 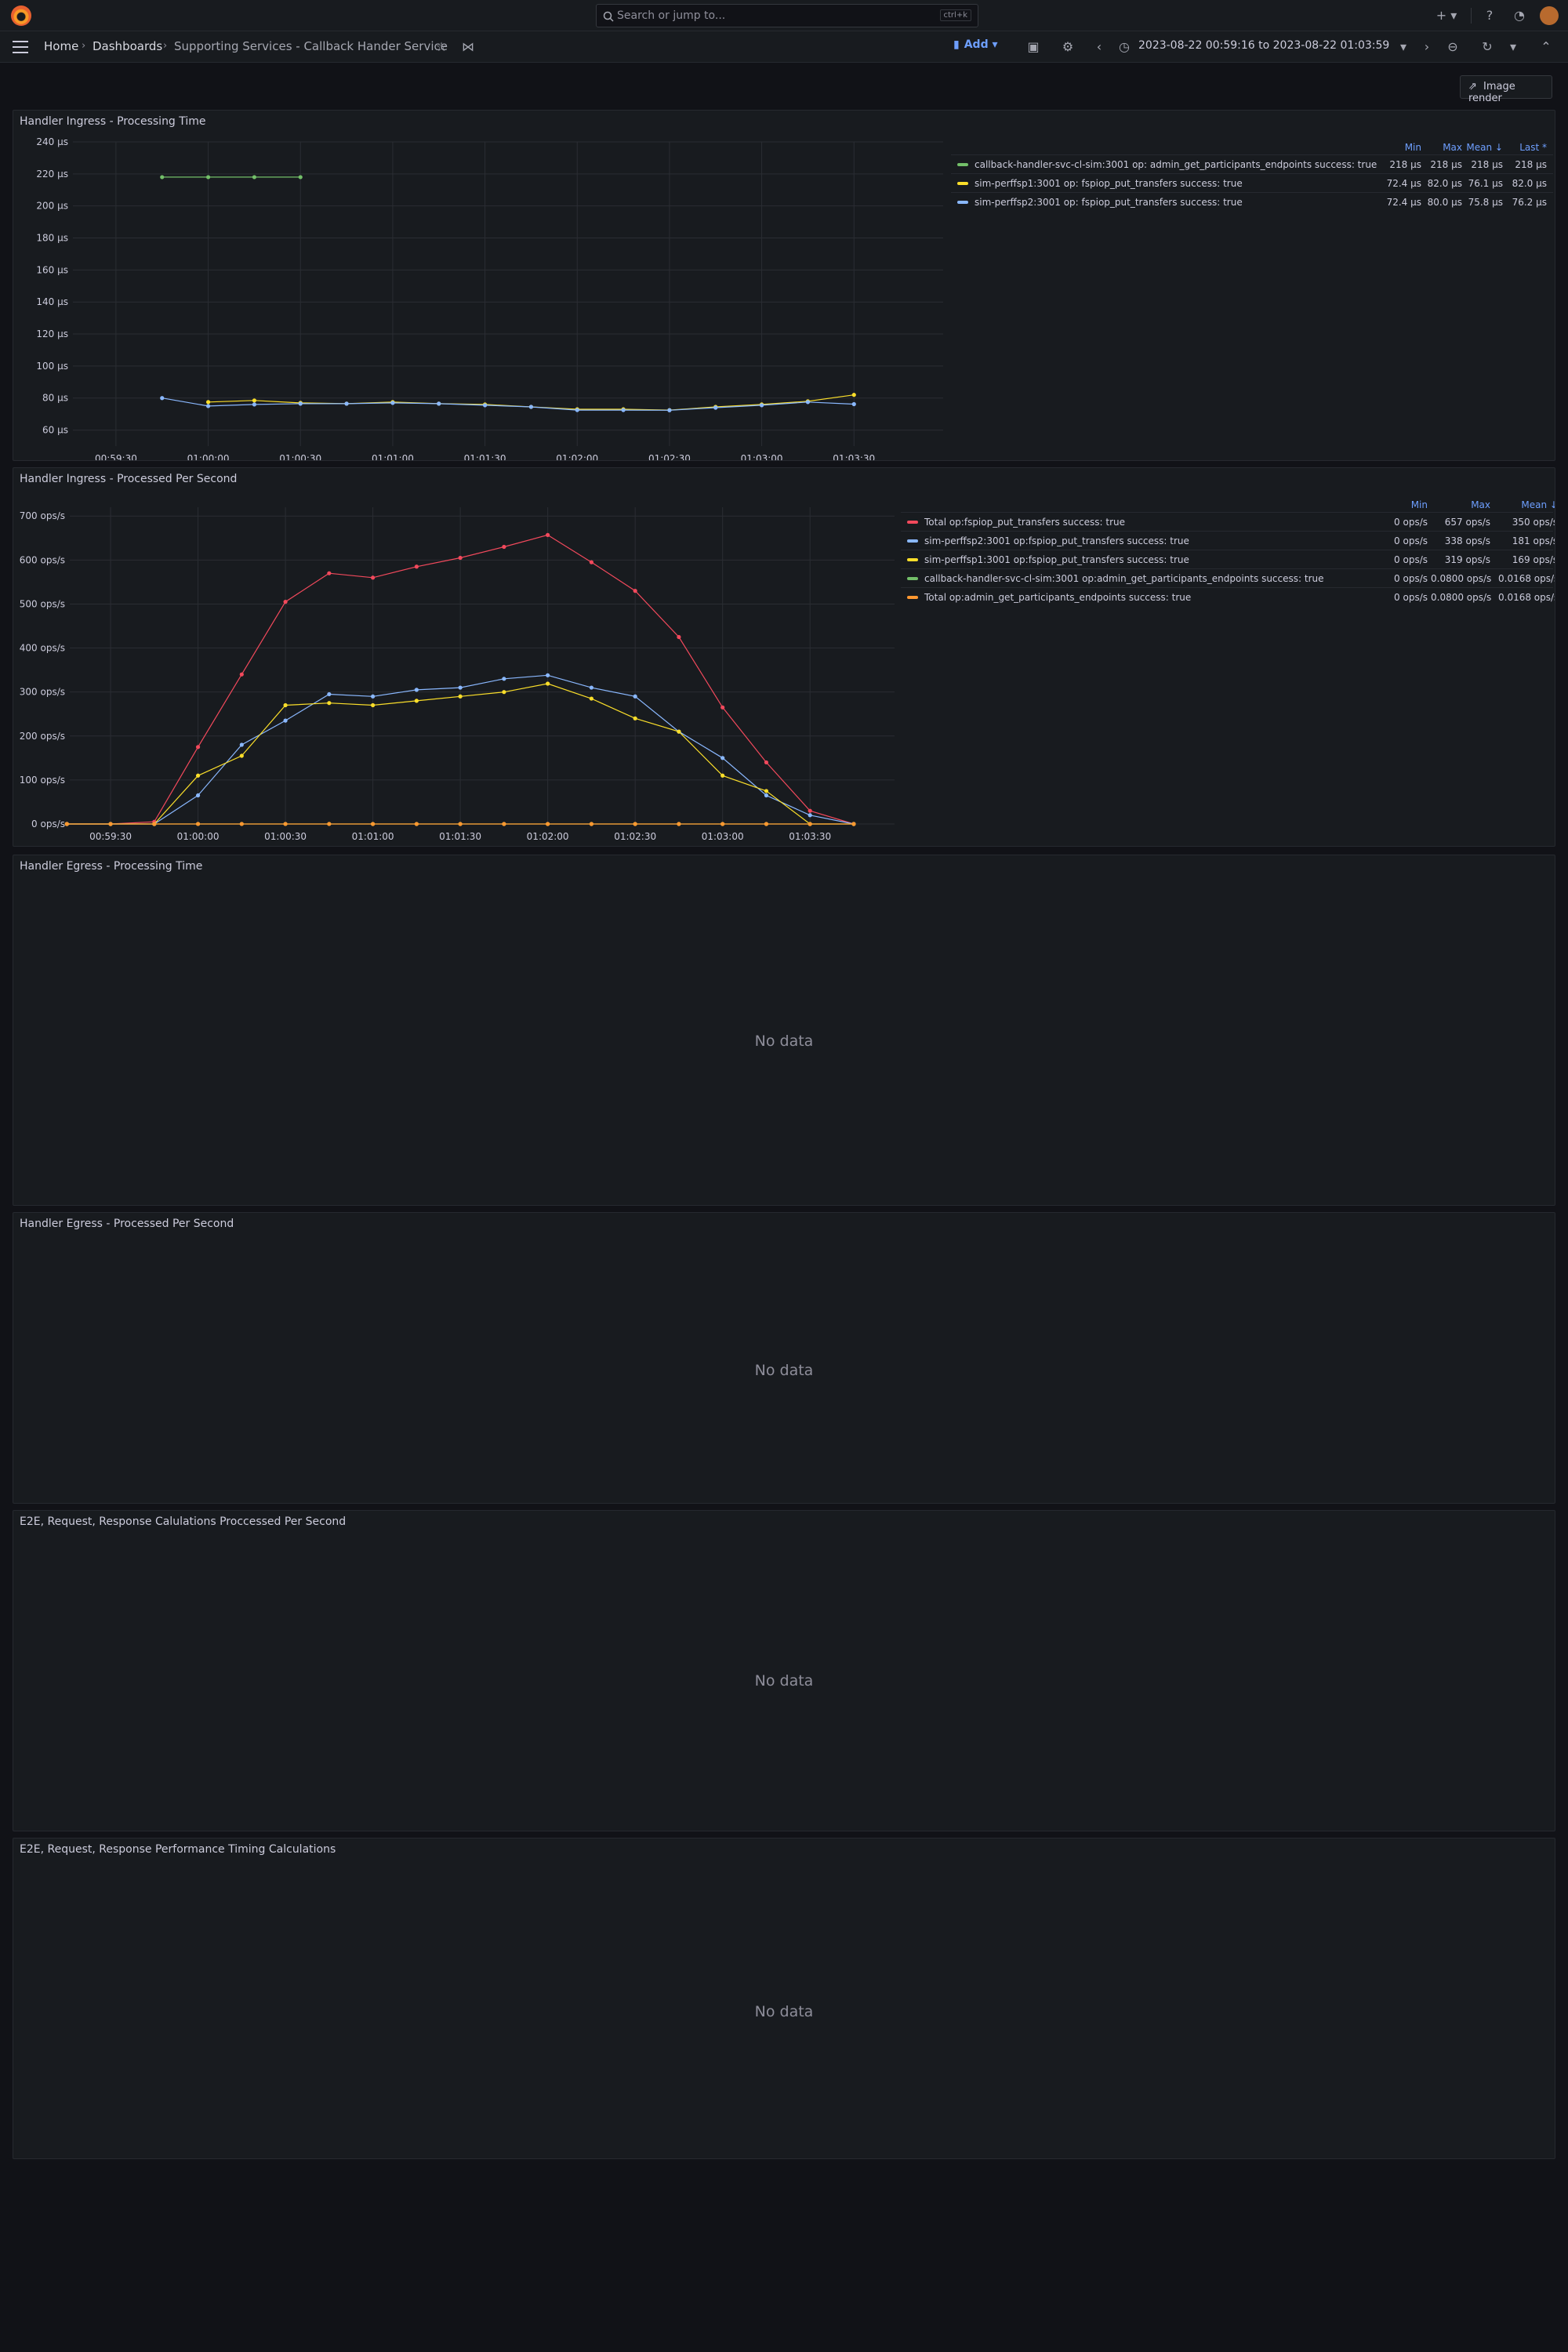 I want to click on refresh-icon: ↻, so click(x=1487, y=47).